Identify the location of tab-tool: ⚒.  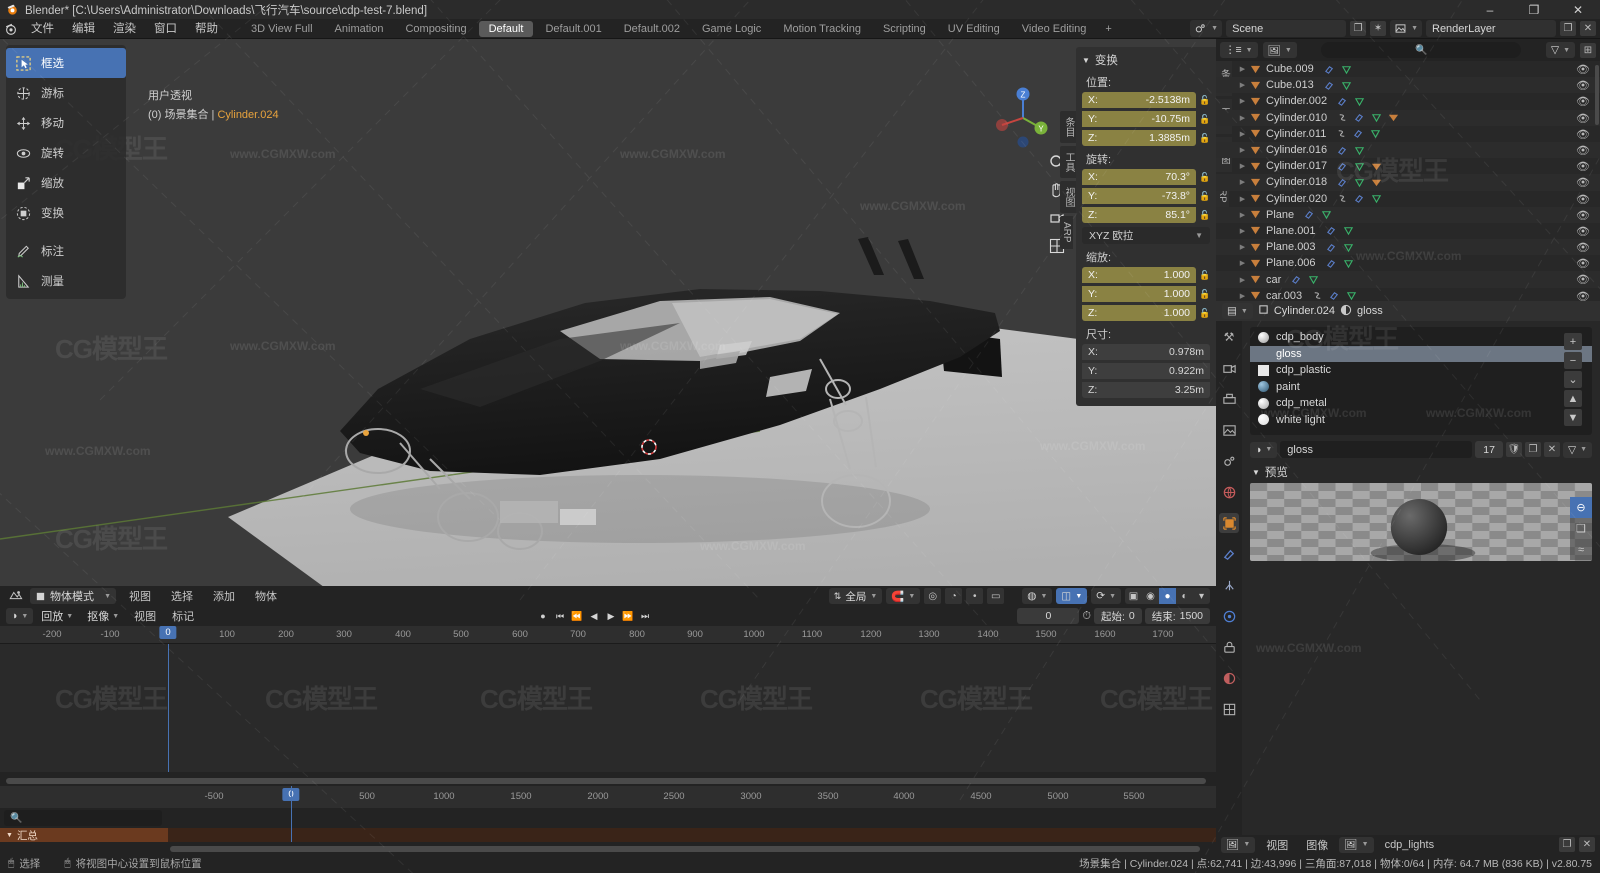
(1229, 337).